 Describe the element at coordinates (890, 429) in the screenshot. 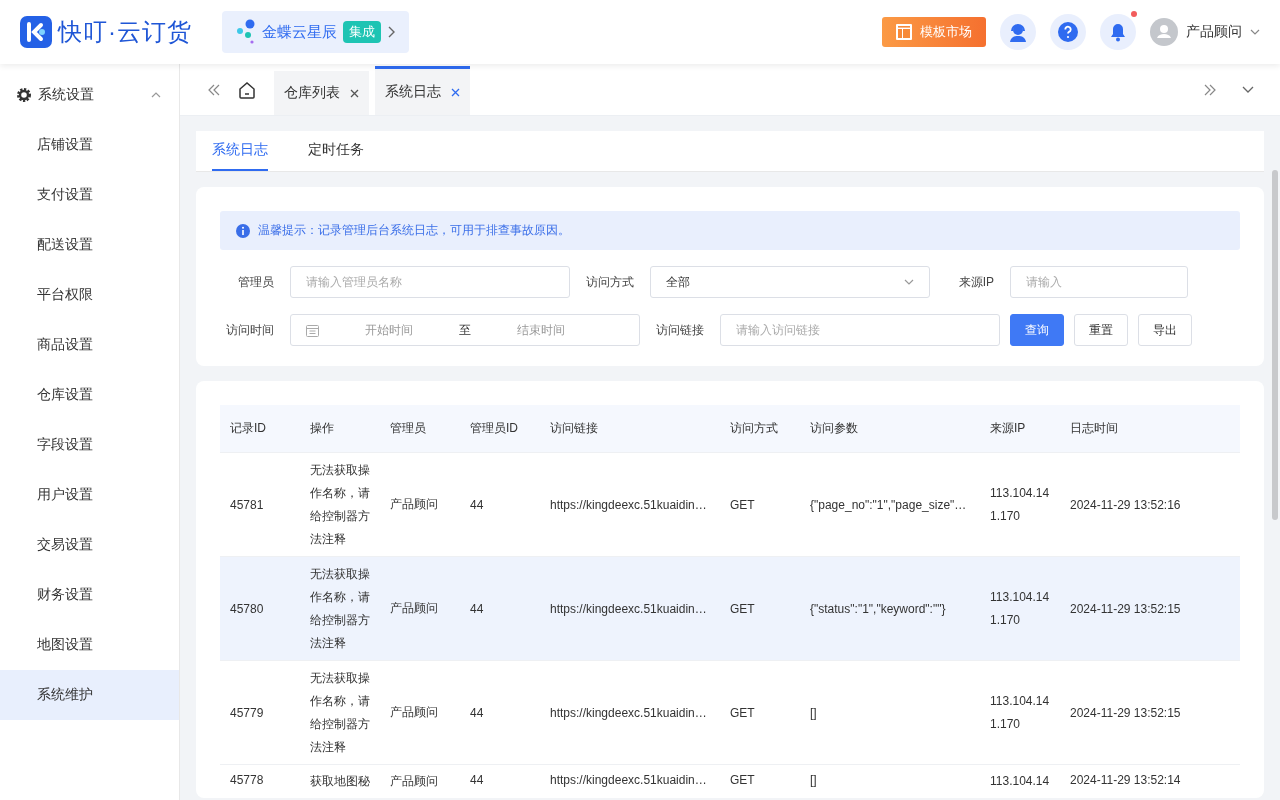

I see `column-header: 访问参数` at that location.